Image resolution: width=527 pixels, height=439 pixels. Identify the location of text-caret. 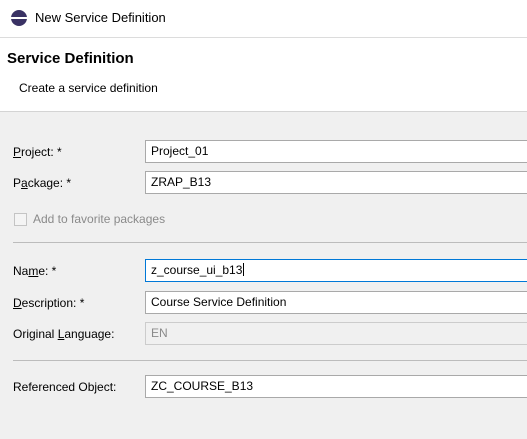
(244, 269).